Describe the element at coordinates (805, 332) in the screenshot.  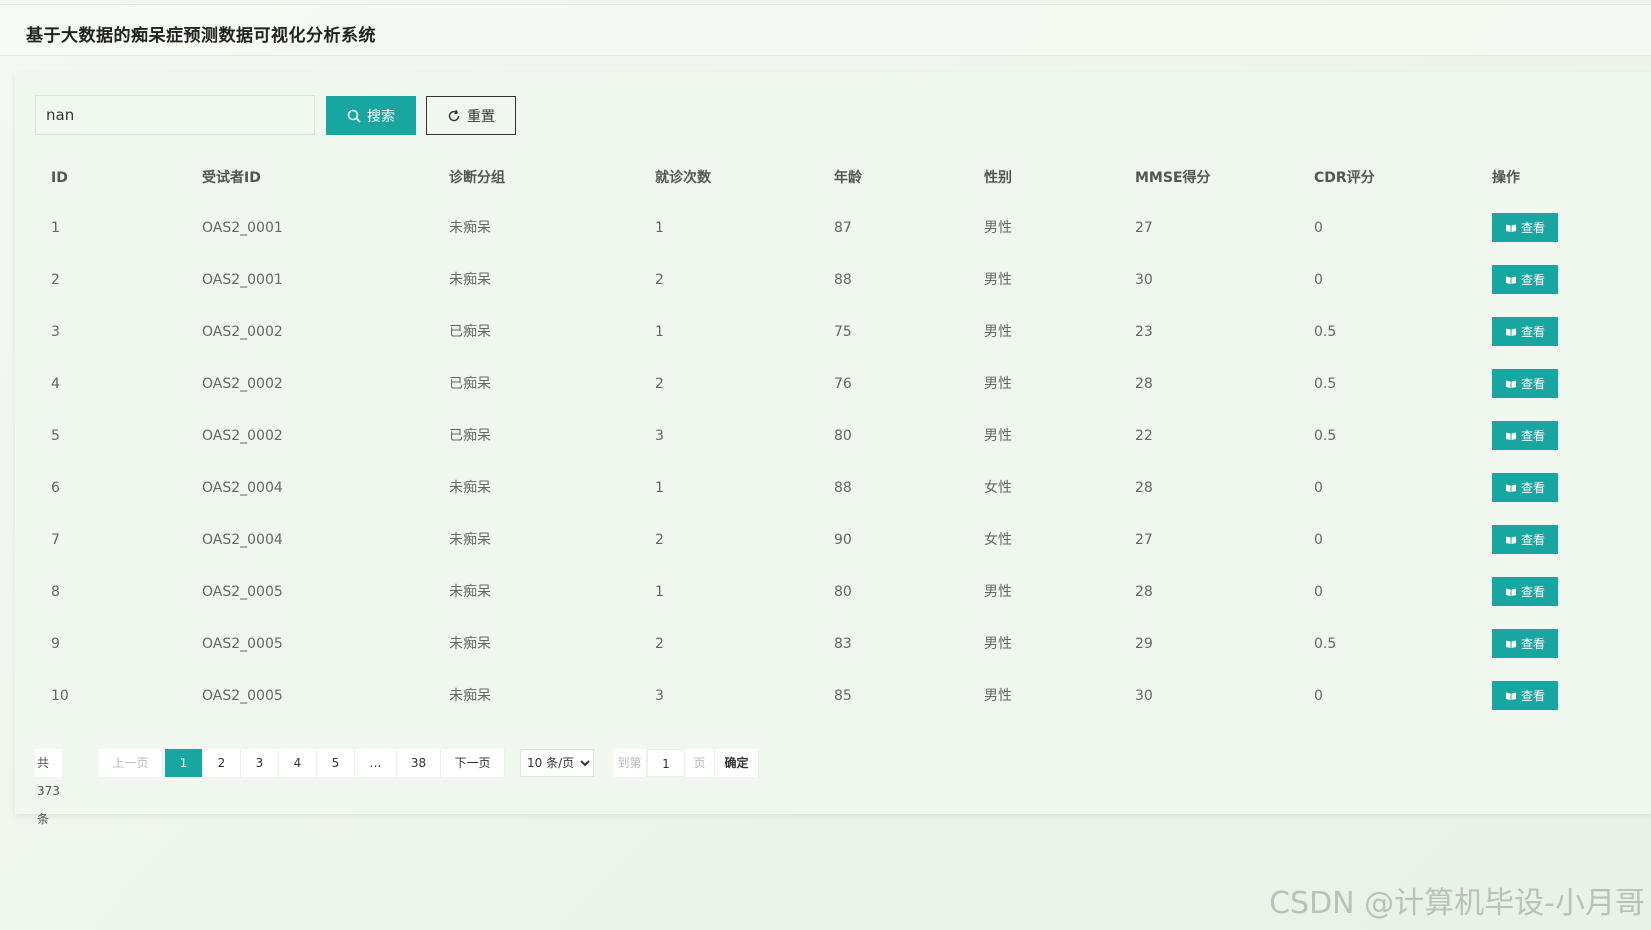
I see `table-row: 3 OAS2_0002 已痴呆 1 75 男性 23 0.5 查看` at that location.